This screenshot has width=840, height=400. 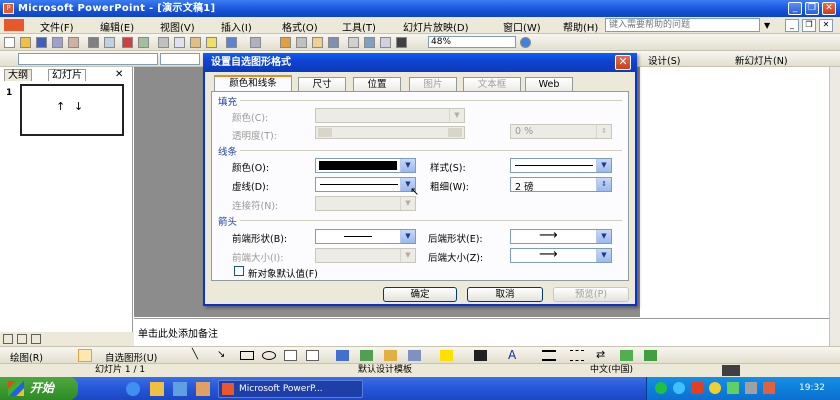 I want to click on close-pane-icon: ✕, so click(x=119, y=74).